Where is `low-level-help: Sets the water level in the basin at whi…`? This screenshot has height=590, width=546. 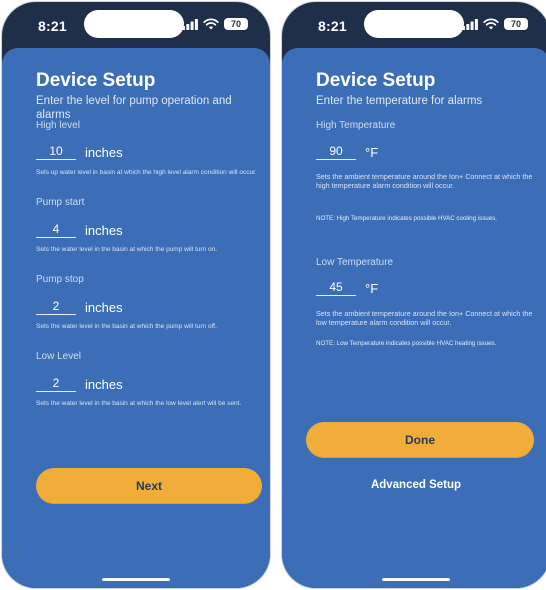 low-level-help: Sets the water level in the basin at whi… is located at coordinates (139, 403).